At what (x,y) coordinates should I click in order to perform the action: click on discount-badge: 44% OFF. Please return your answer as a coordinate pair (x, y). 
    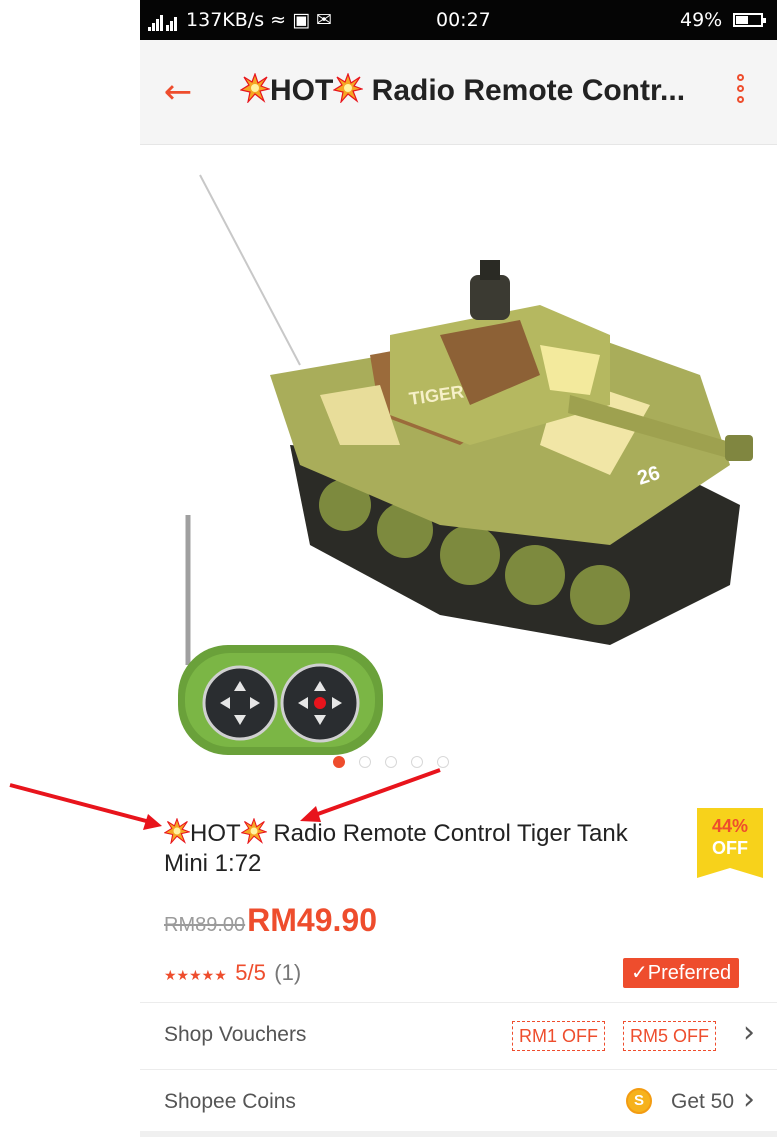
    Looking at the image, I should click on (730, 843).